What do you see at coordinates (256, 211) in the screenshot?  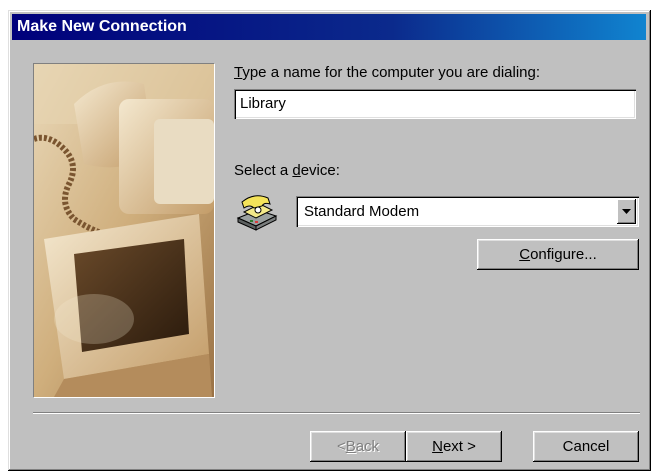 I see `modem-telephone-icon` at bounding box center [256, 211].